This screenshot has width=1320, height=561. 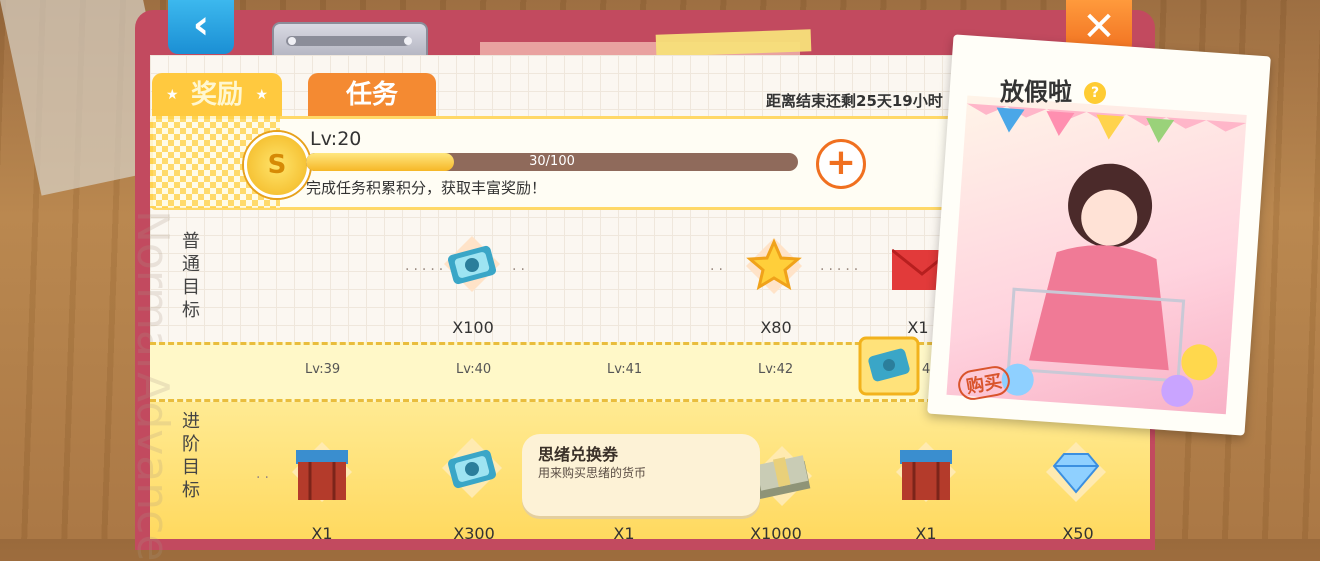 What do you see at coordinates (625, 369) in the screenshot?
I see `level-marker: Lv:41` at bounding box center [625, 369].